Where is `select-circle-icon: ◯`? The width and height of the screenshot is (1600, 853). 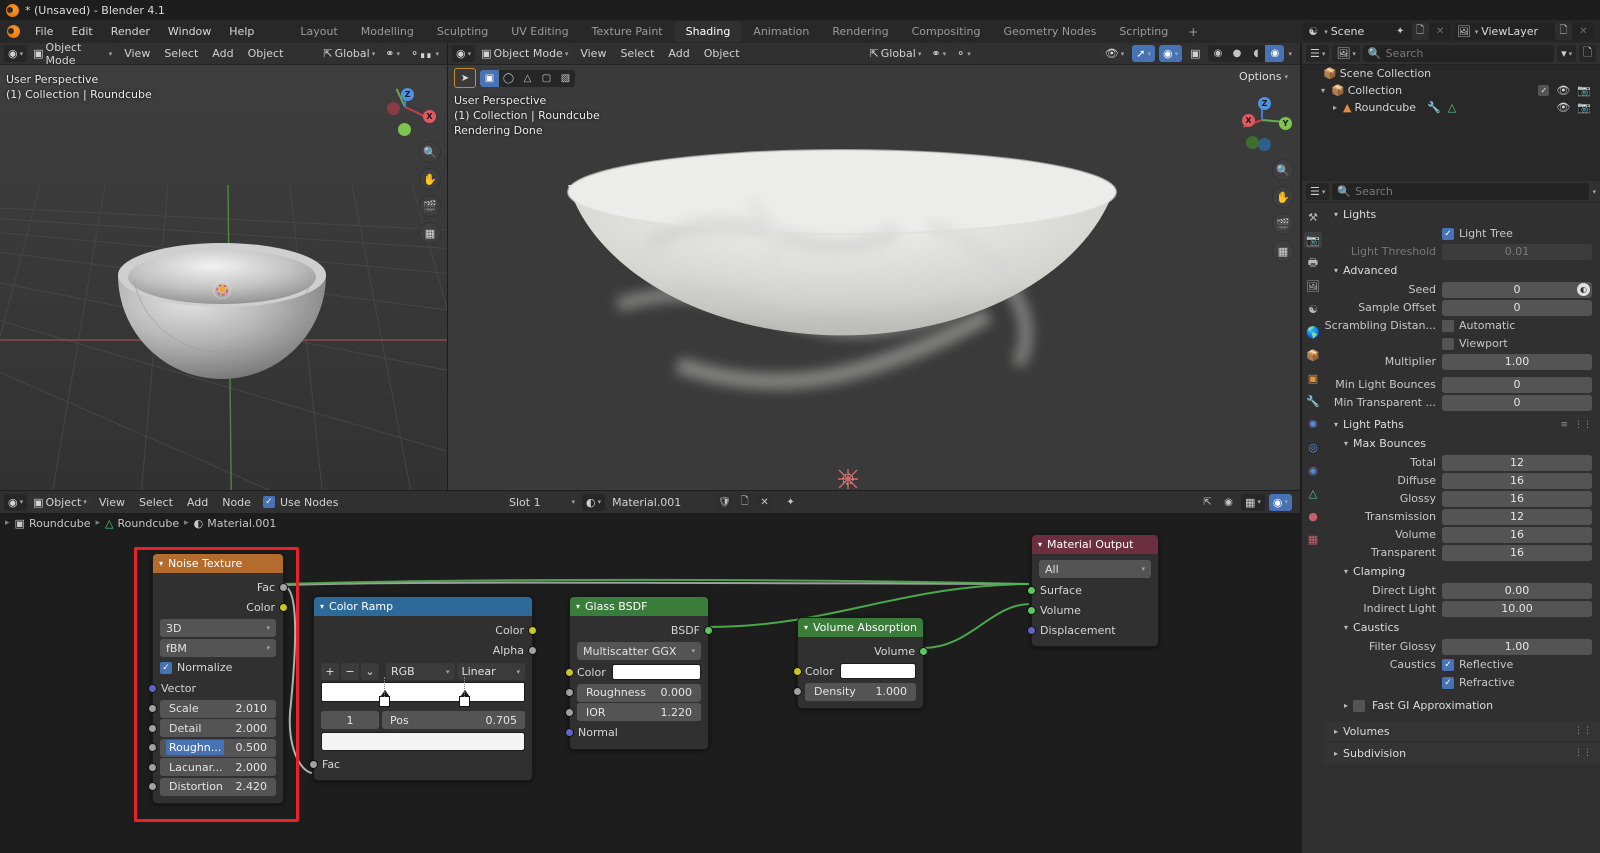 select-circle-icon: ◯ is located at coordinates (508, 78).